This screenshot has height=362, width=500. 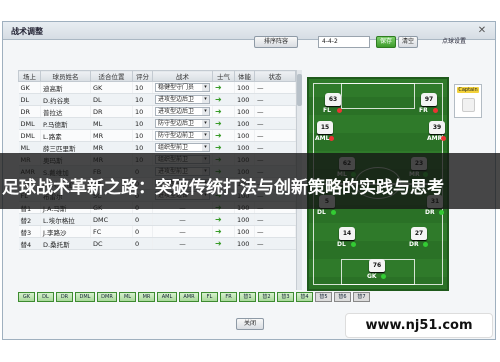 What do you see at coordinates (29, 243) in the screenshot?
I see `player-position-cell: 替4` at bounding box center [29, 243].